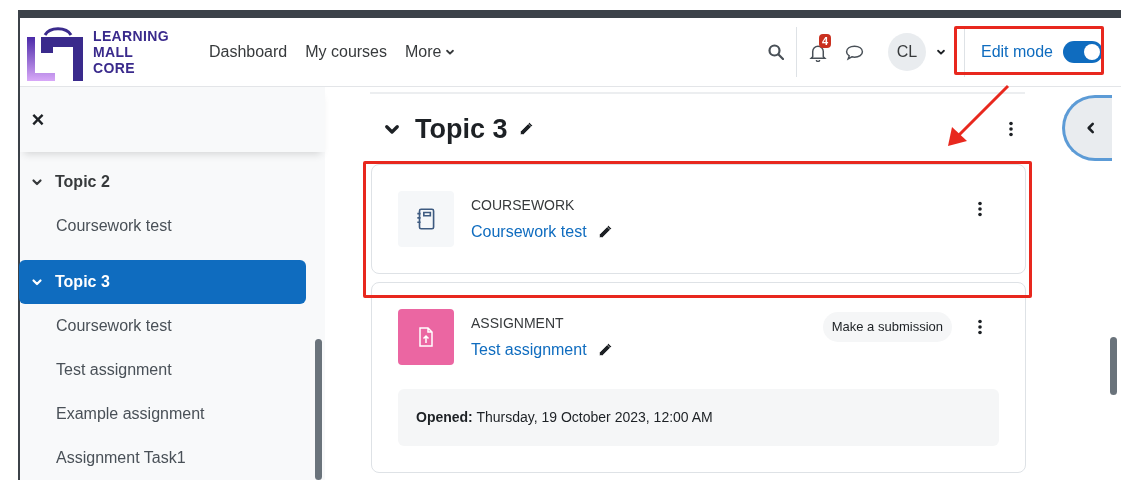 This screenshot has height=480, width=1121. I want to click on search-icon, so click(775, 52).